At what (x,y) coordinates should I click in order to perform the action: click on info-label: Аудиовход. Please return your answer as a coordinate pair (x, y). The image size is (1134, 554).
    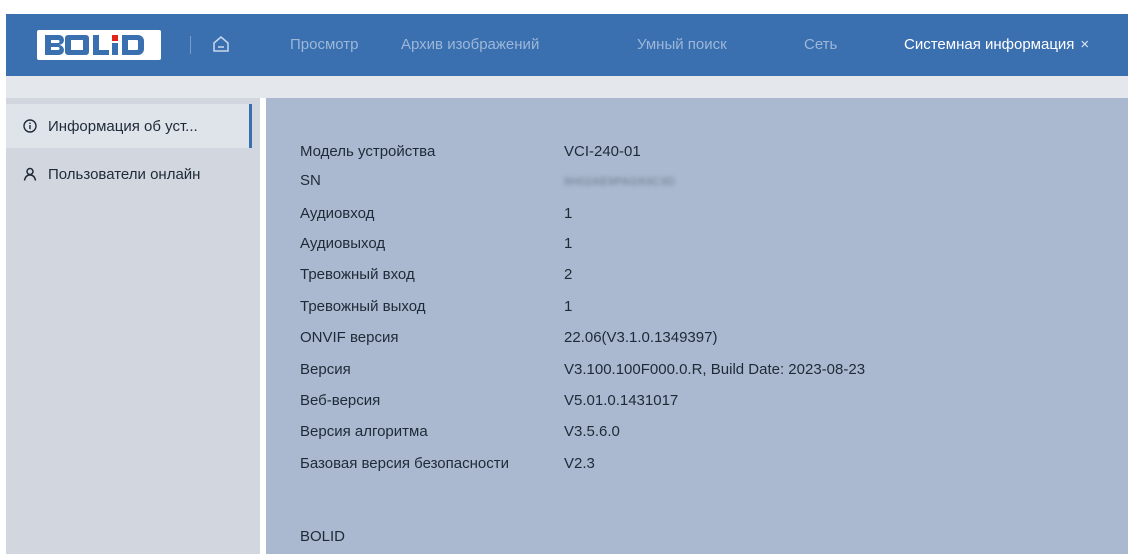
    Looking at the image, I should click on (337, 213).